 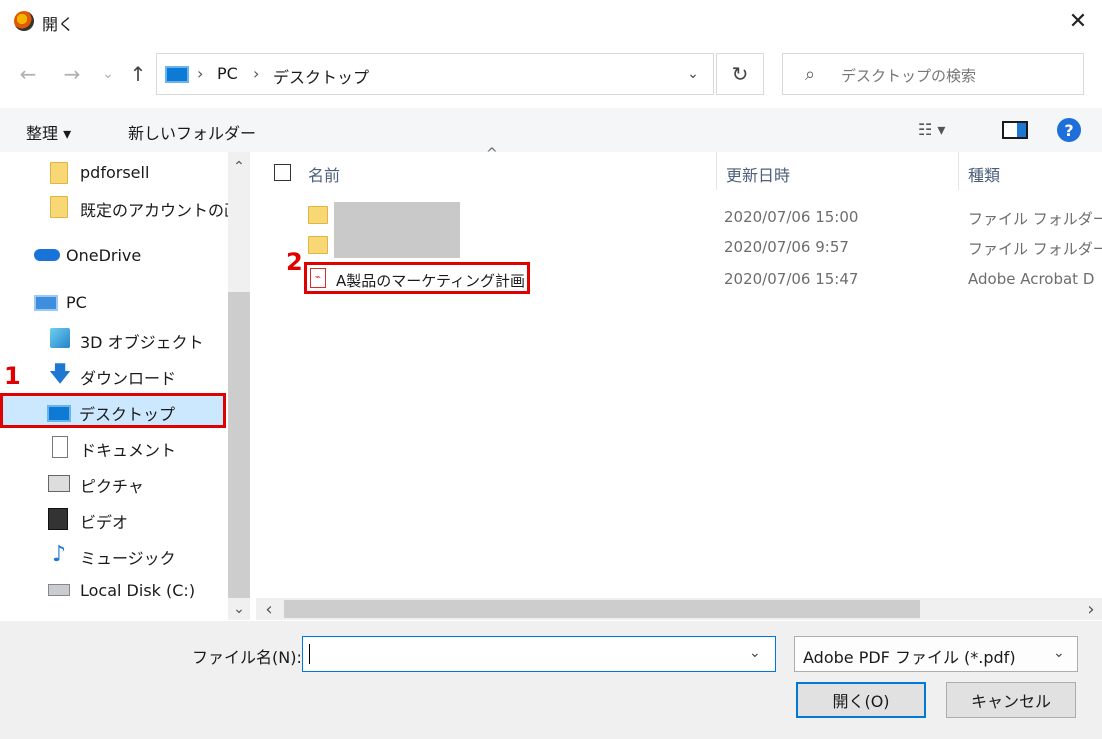 What do you see at coordinates (128, 450) in the screenshot?
I see `sidebar-item-label: ドキュメント` at bounding box center [128, 450].